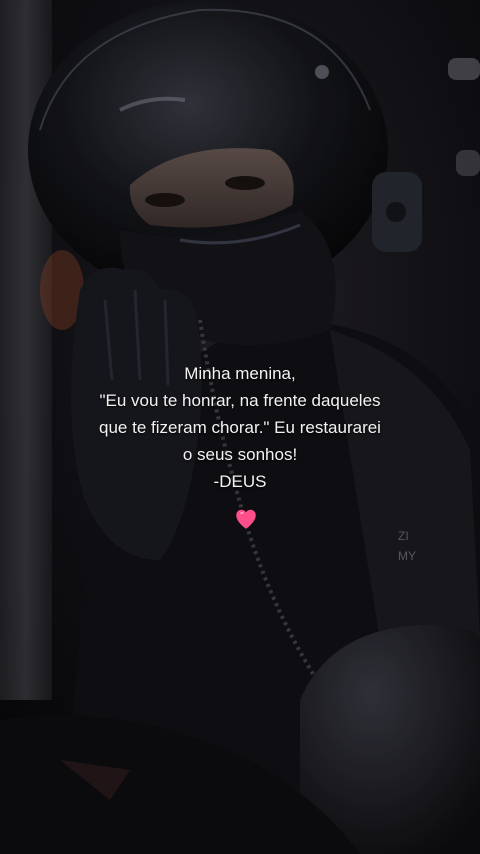 Image resolution: width=480 pixels, height=854 pixels. Describe the element at coordinates (240, 373) in the screenshot. I see `quote-line-1: Minha menina,` at that location.